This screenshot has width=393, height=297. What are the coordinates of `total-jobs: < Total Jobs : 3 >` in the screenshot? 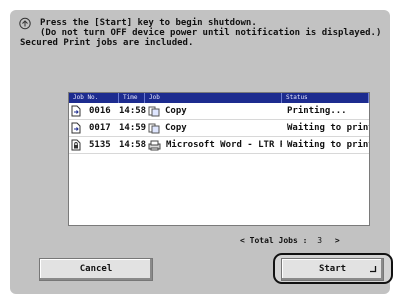 It's located at (290, 240).